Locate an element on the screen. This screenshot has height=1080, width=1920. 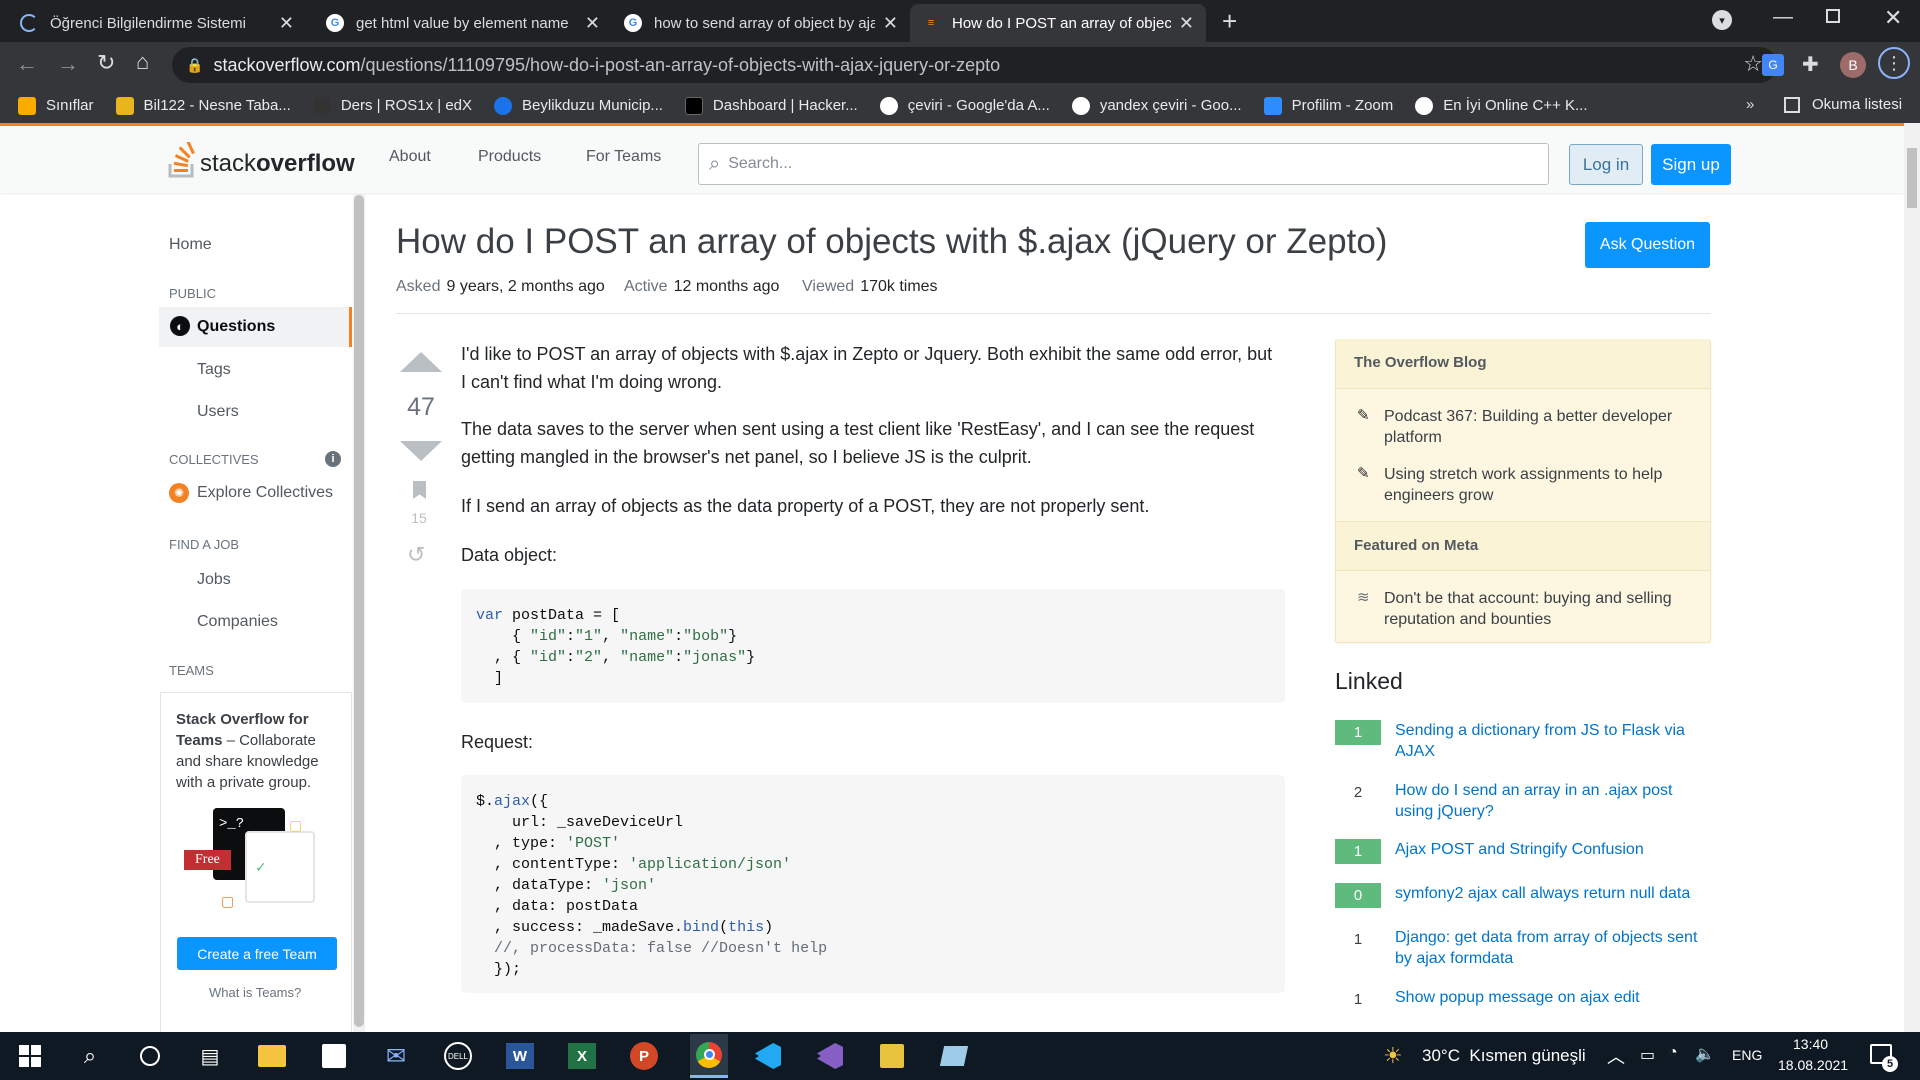
nav-questions: ◐ Questions is located at coordinates (255, 327).